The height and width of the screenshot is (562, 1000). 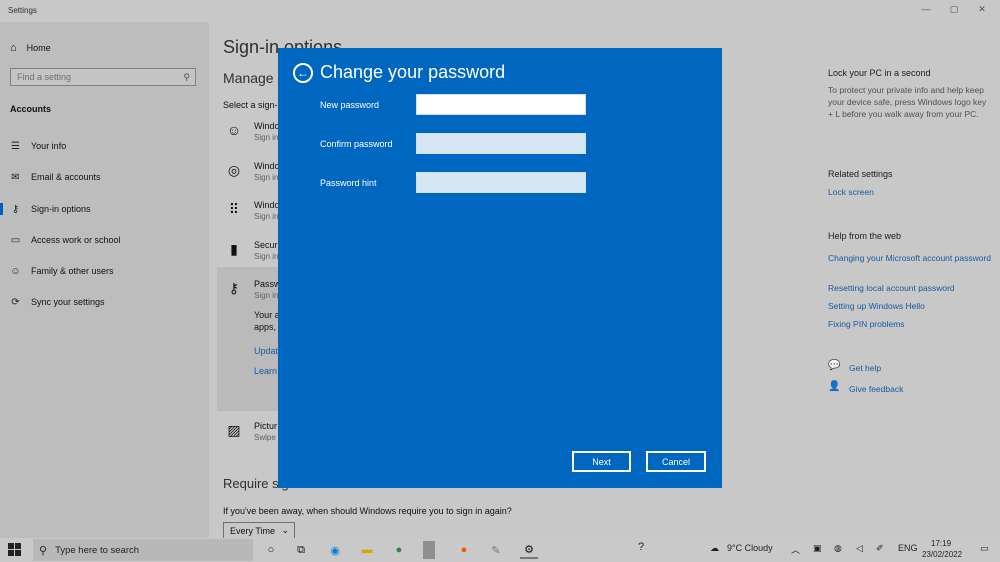 What do you see at coordinates (350, 105) in the screenshot?
I see `new-password-label: New password` at bounding box center [350, 105].